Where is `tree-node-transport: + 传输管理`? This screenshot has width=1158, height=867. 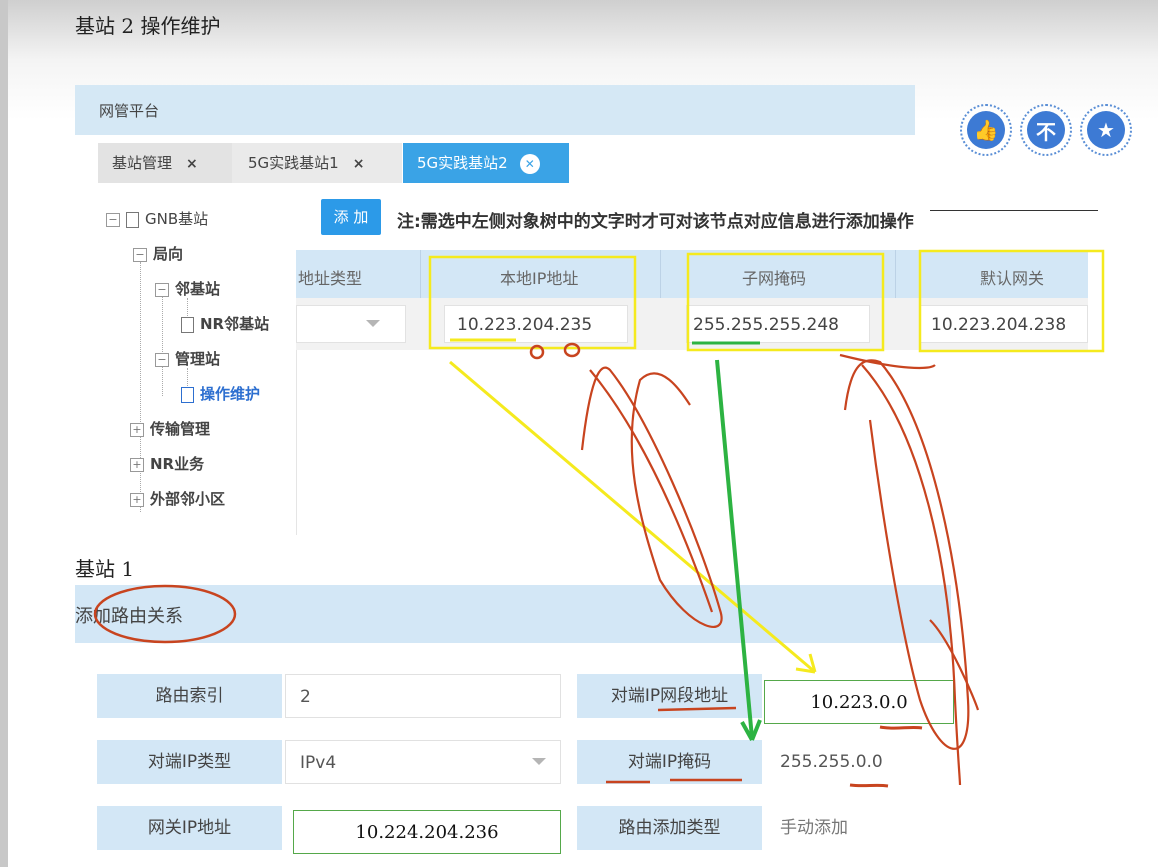 tree-node-transport: + 传输管理 is located at coordinates (170, 428).